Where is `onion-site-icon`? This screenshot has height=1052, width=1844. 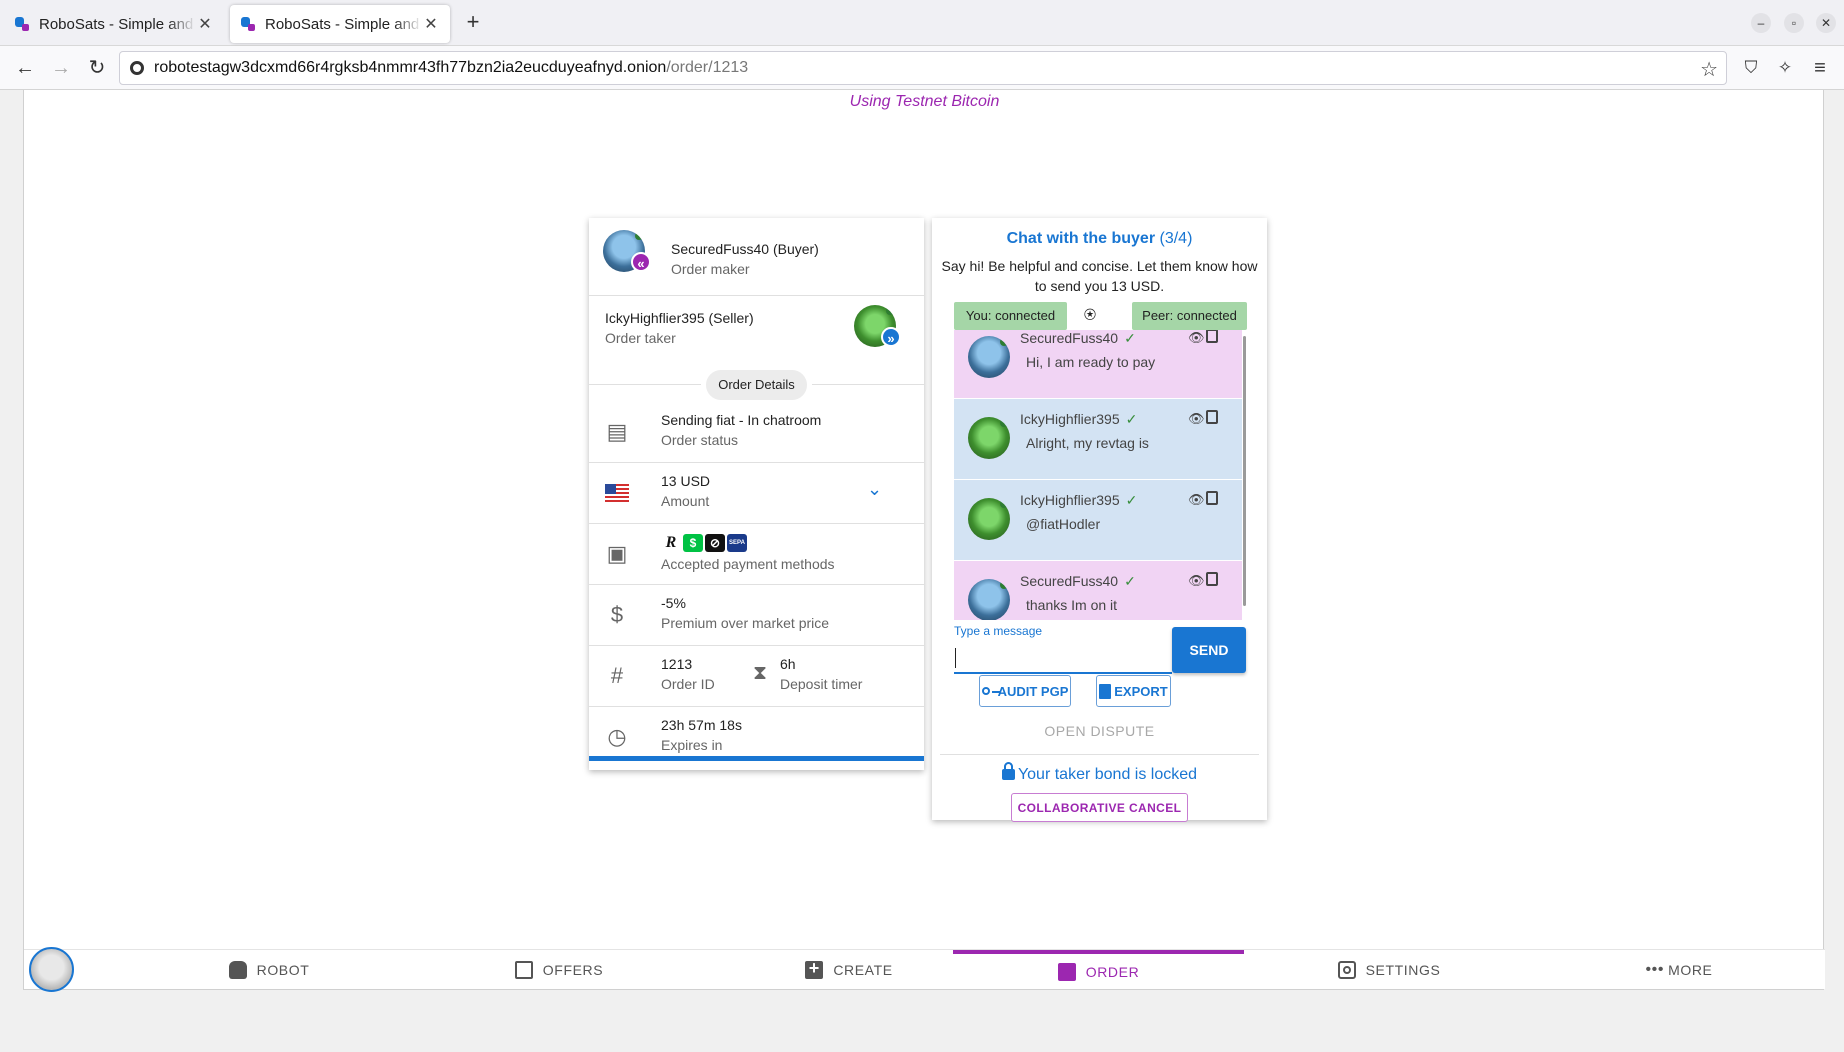
onion-site-icon is located at coordinates (137, 68).